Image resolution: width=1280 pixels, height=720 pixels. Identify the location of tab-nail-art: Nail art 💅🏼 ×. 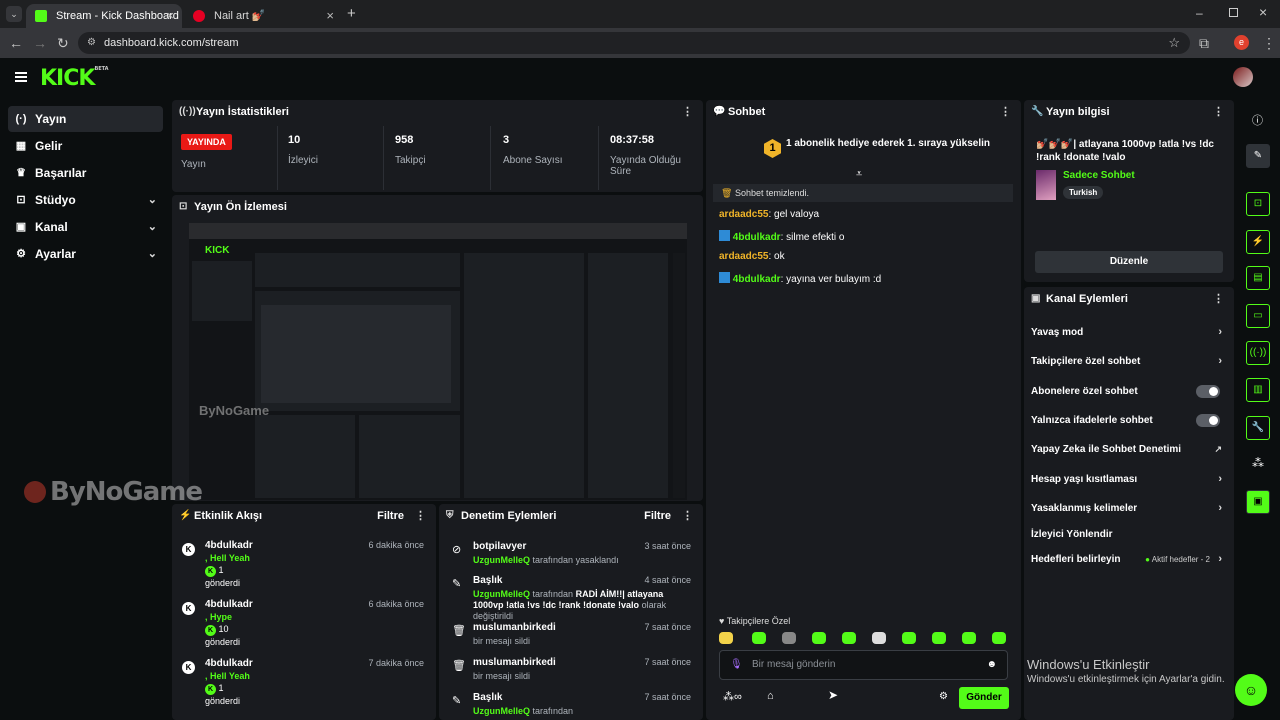
(263, 16).